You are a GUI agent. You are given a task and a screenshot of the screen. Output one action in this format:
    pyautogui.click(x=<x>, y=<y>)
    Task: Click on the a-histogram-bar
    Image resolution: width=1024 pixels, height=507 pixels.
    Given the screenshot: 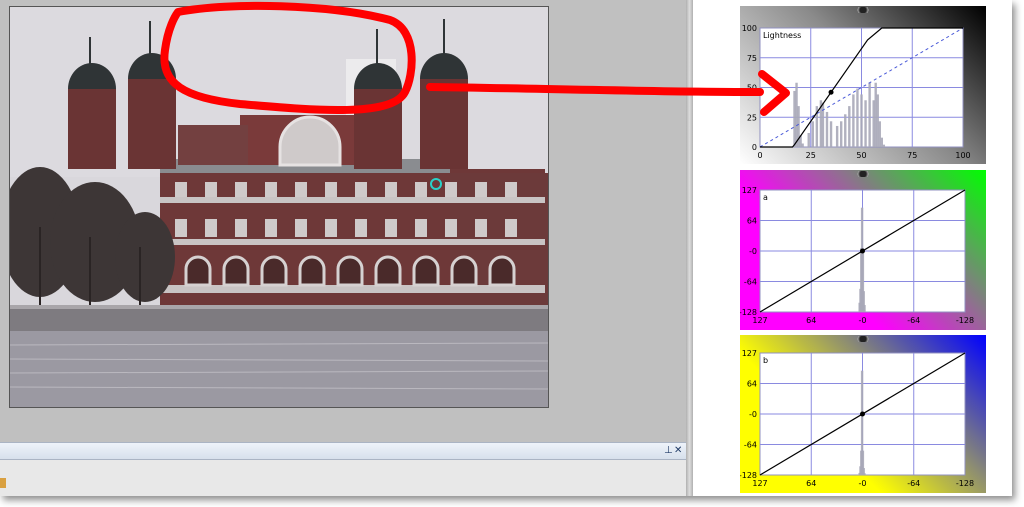 What is the action you would take?
    pyautogui.click(x=864, y=308)
    